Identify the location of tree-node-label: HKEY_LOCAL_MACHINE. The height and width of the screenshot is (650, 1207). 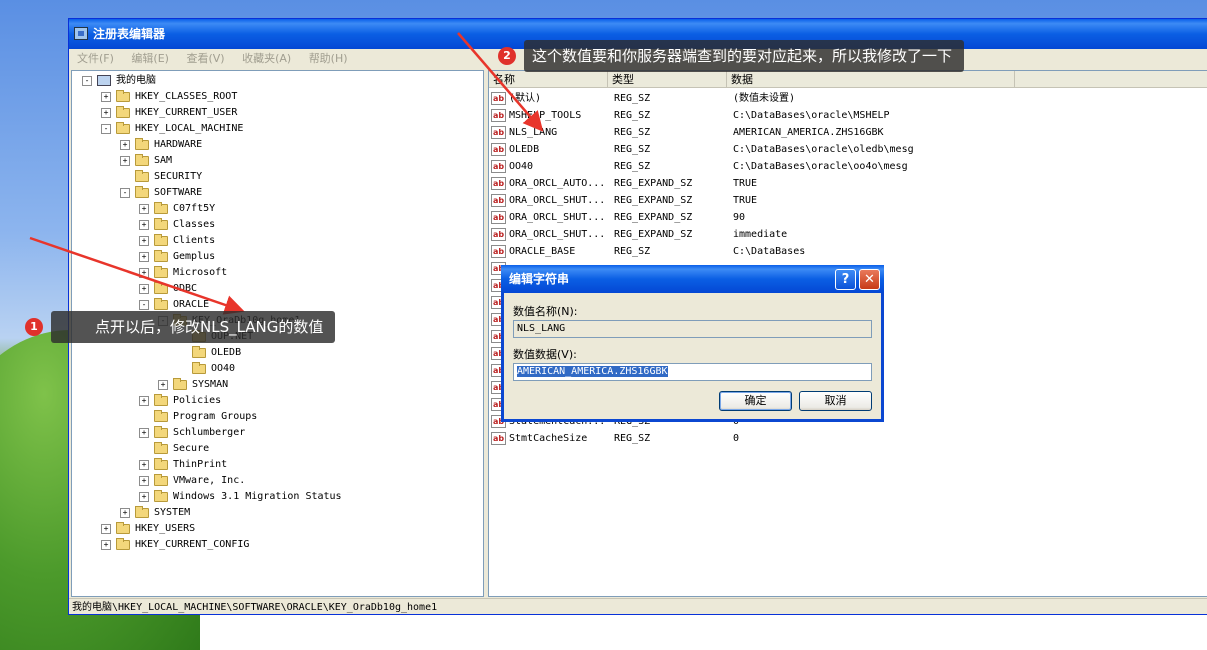
(189, 128).